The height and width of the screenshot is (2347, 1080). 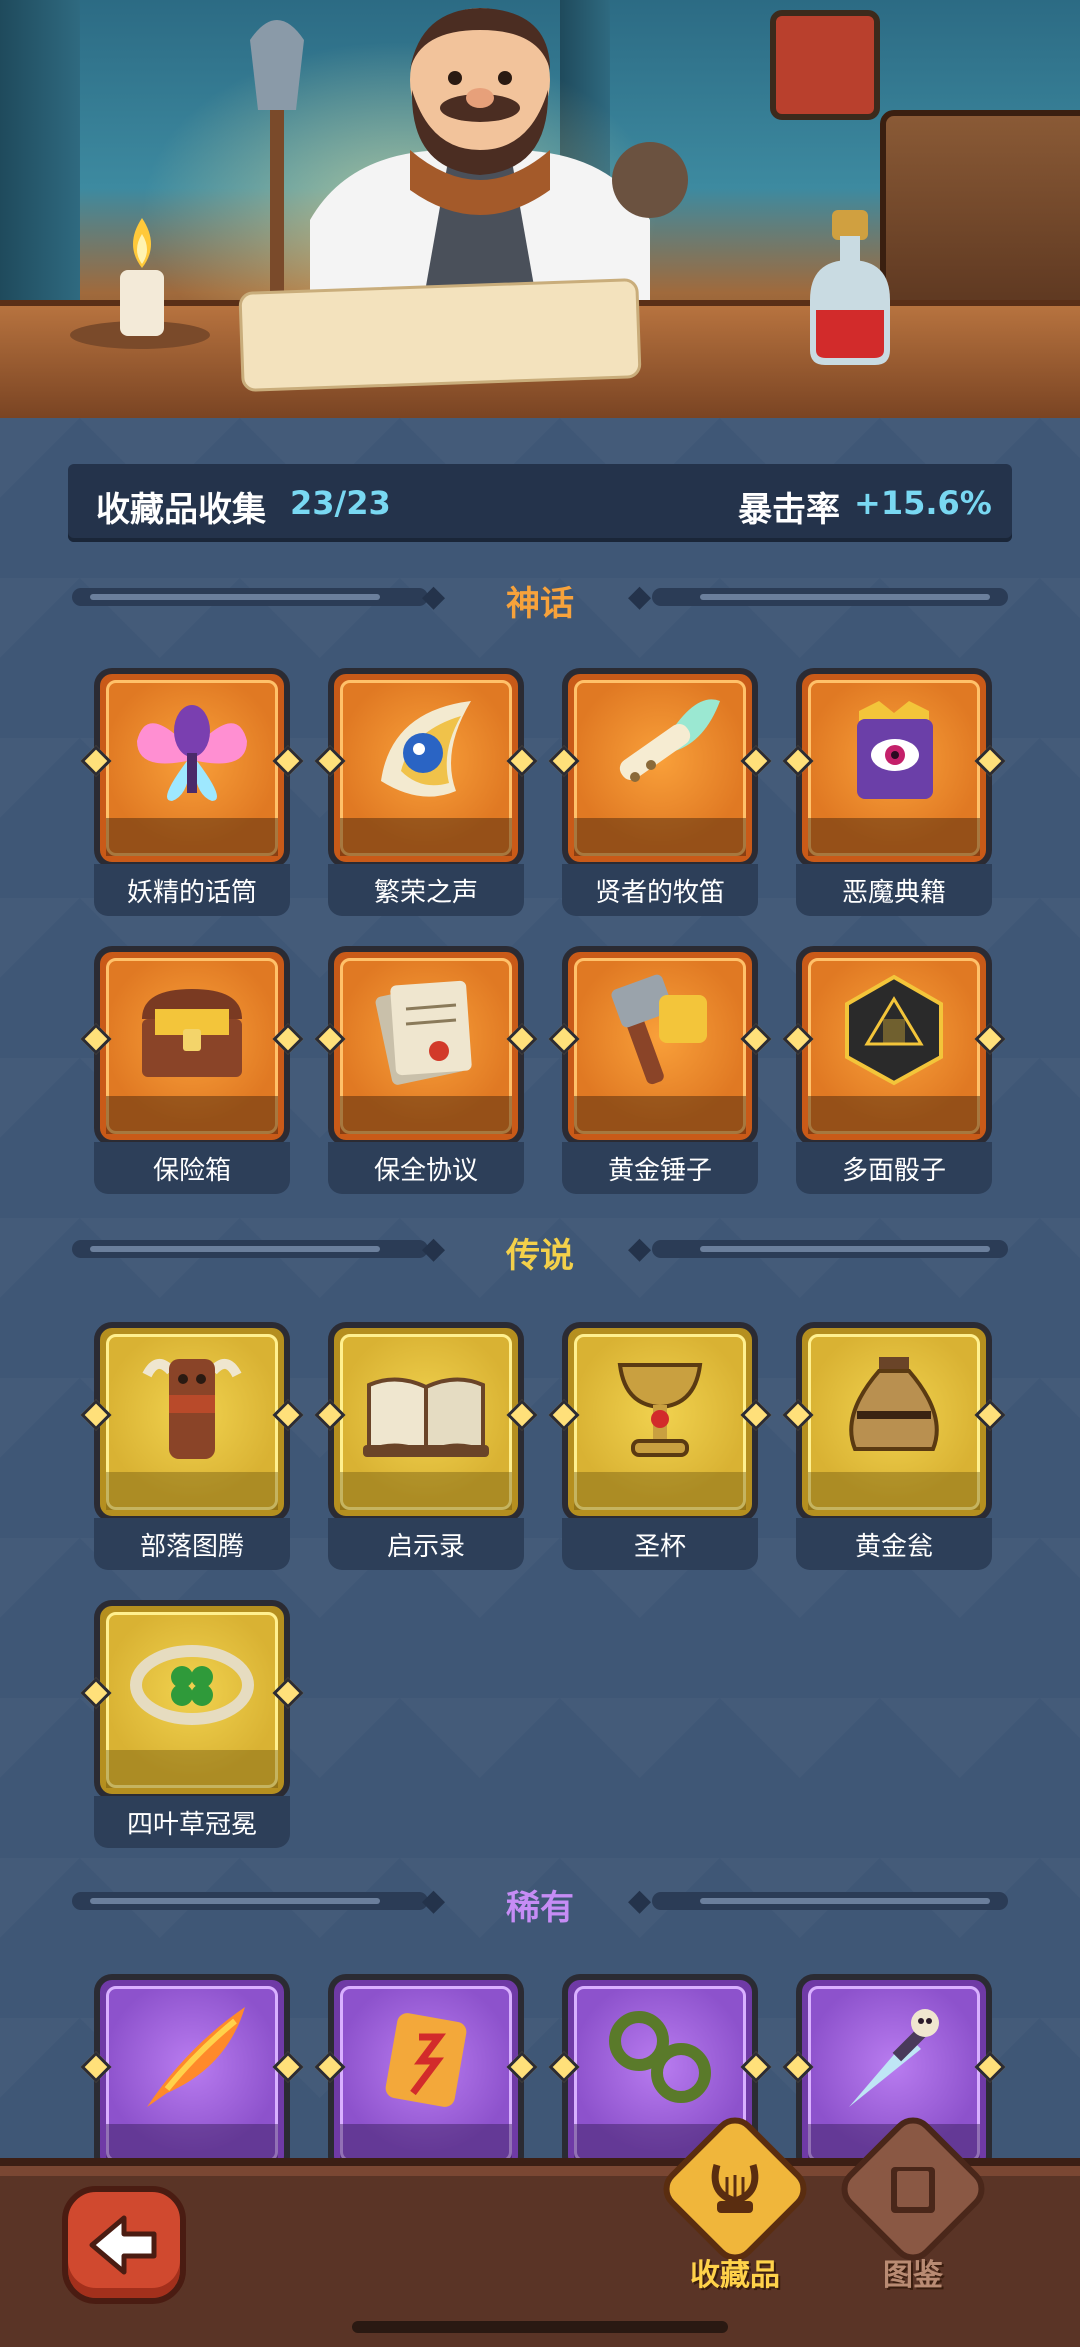 What do you see at coordinates (181, 510) in the screenshot?
I see `collection-title: 收藏品收集` at bounding box center [181, 510].